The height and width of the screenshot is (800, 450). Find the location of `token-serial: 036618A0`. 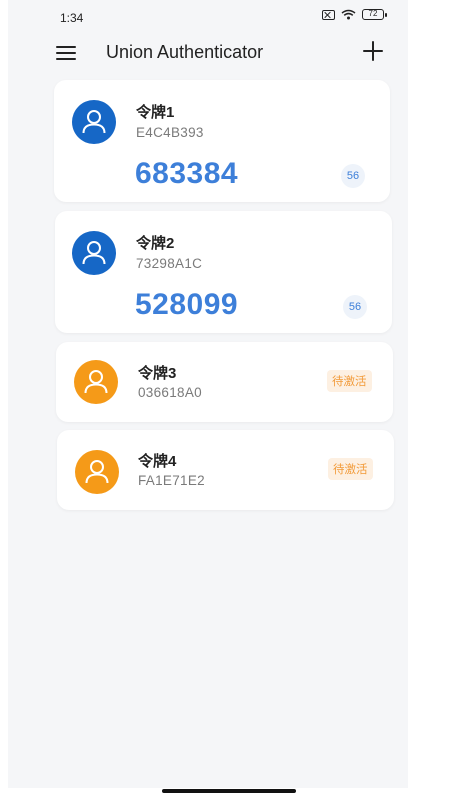

token-serial: 036618A0 is located at coordinates (170, 392).